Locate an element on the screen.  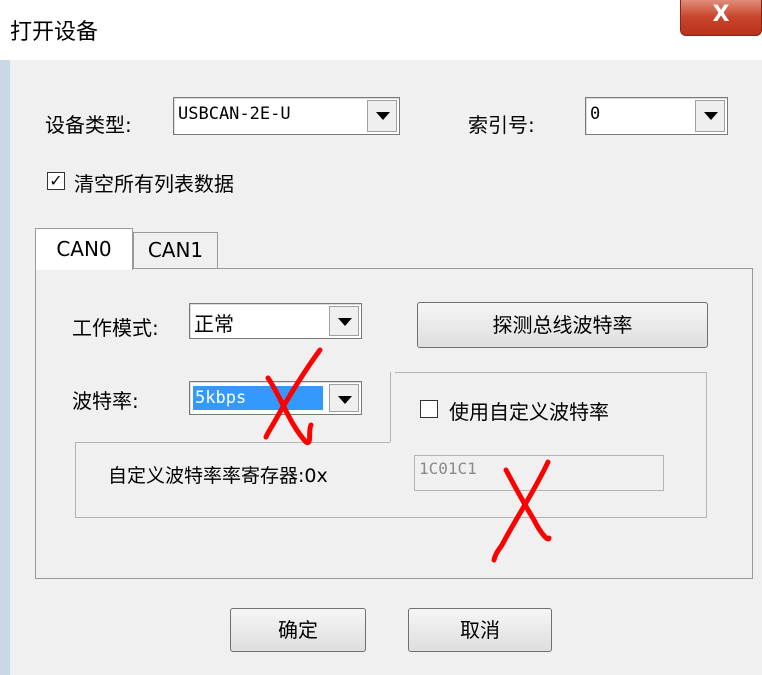
detect-baud-button: 探测总线波特率 is located at coordinates (562, 325).